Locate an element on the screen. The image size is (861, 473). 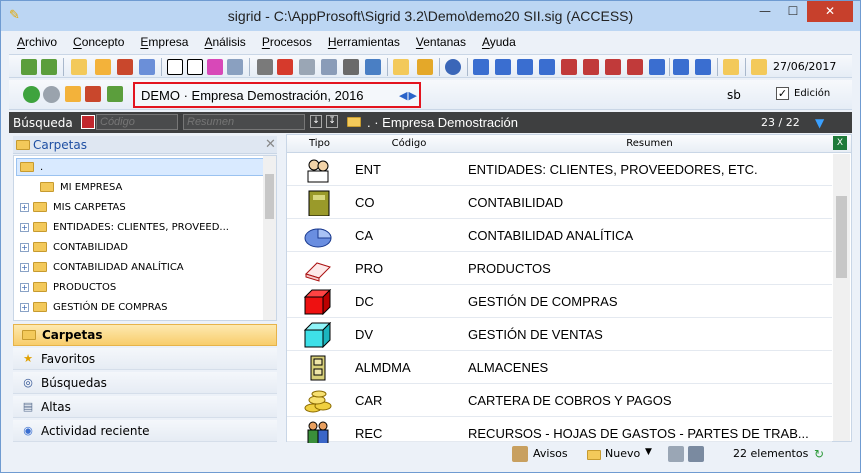
text-e-icon is located at coordinates (195, 67).